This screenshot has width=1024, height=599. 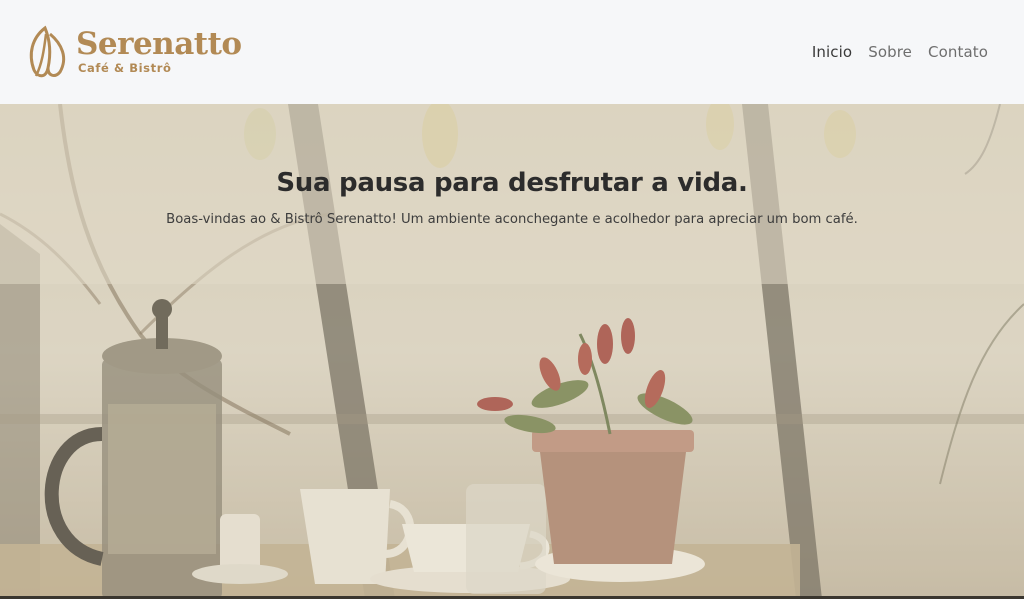 What do you see at coordinates (890, 52) in the screenshot?
I see `nav-item-sobre: Sobre` at bounding box center [890, 52].